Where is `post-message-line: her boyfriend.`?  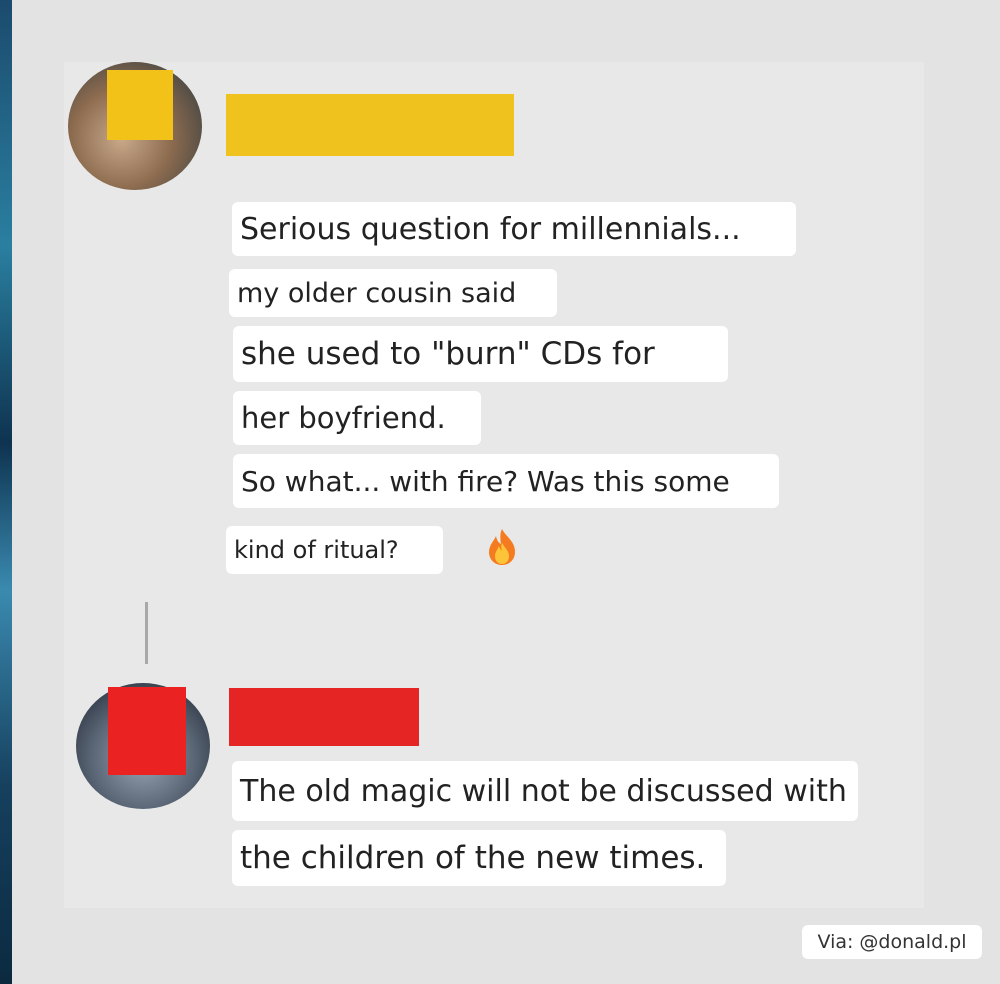
post-message-line: her boyfriend. is located at coordinates (357, 418).